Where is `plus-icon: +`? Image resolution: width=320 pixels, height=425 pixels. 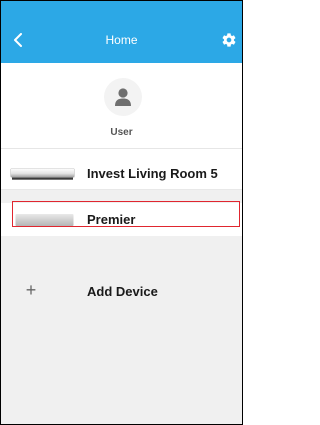
plus-icon: + is located at coordinates (31, 290).